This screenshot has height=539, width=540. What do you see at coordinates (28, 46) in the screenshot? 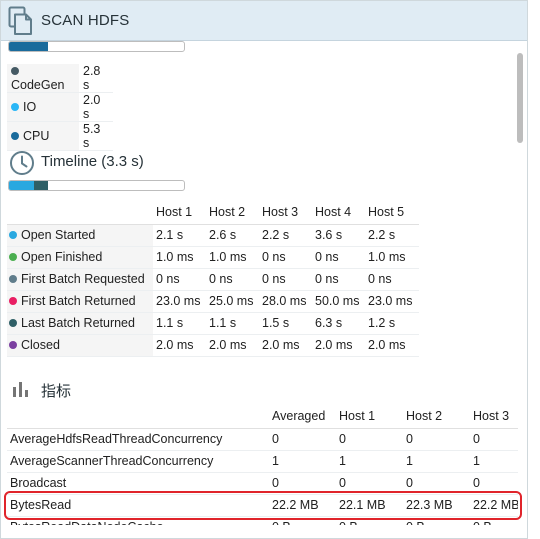
I see `time-breakdown-bar-fill` at bounding box center [28, 46].